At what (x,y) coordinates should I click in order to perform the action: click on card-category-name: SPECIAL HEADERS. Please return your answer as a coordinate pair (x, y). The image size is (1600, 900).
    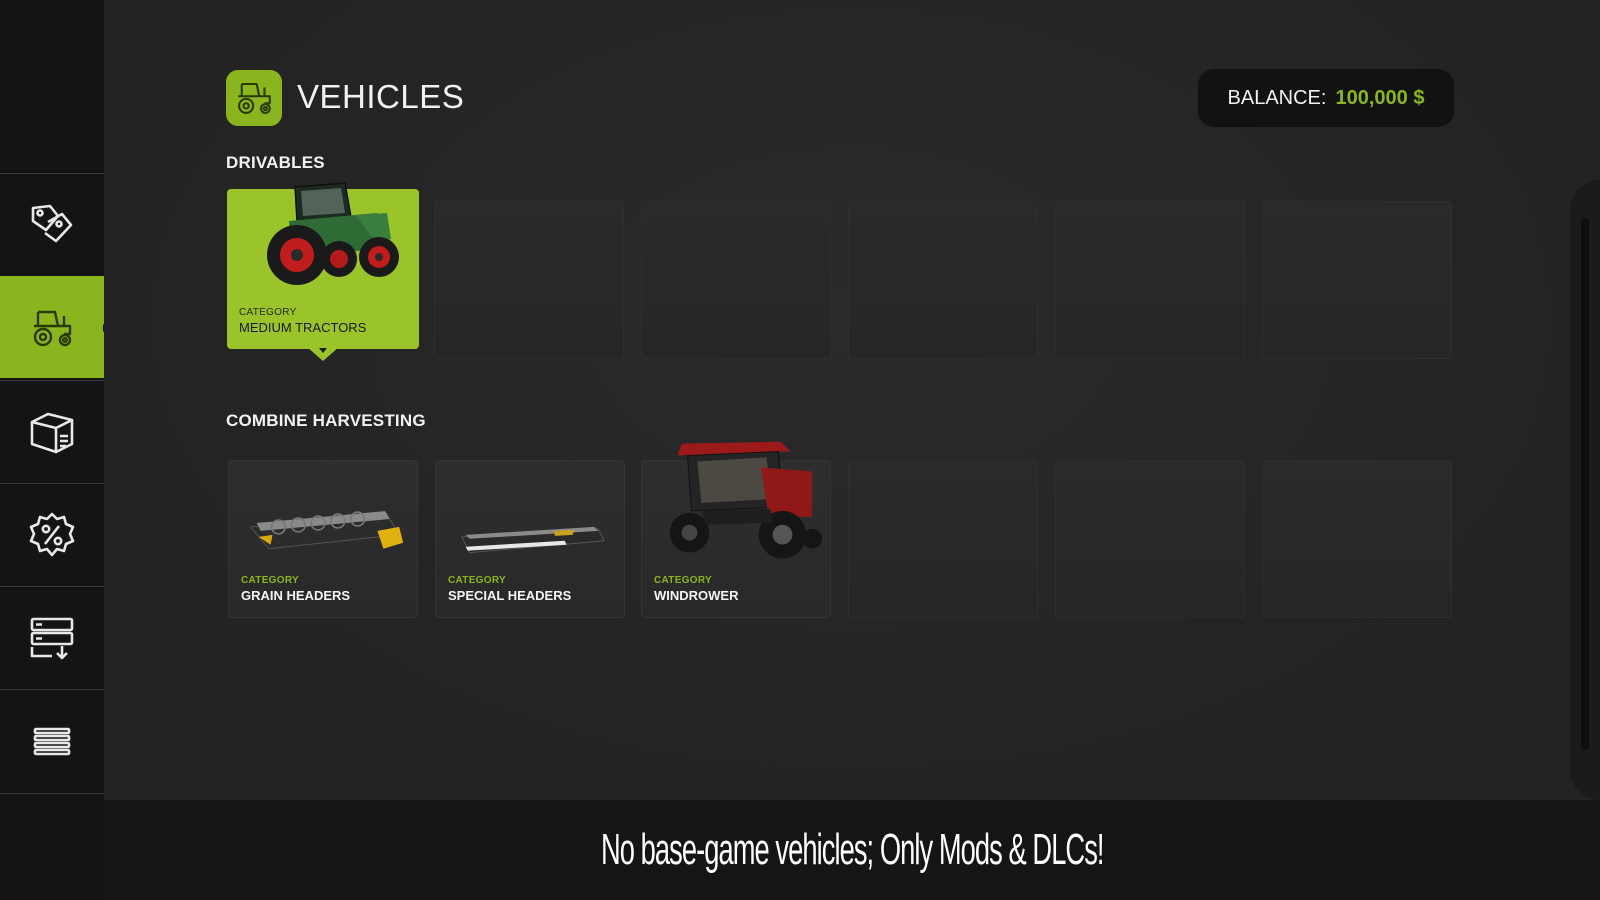
    Looking at the image, I should click on (510, 595).